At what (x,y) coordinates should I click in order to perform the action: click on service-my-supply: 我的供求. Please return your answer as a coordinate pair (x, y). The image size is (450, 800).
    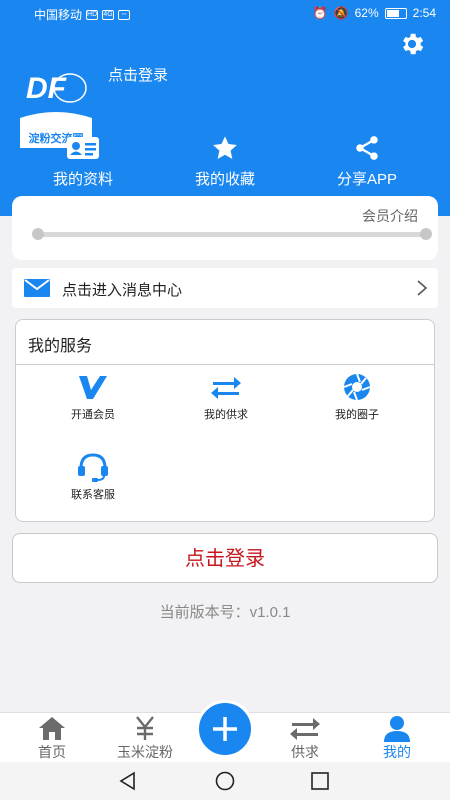
    Looking at the image, I should click on (226, 397).